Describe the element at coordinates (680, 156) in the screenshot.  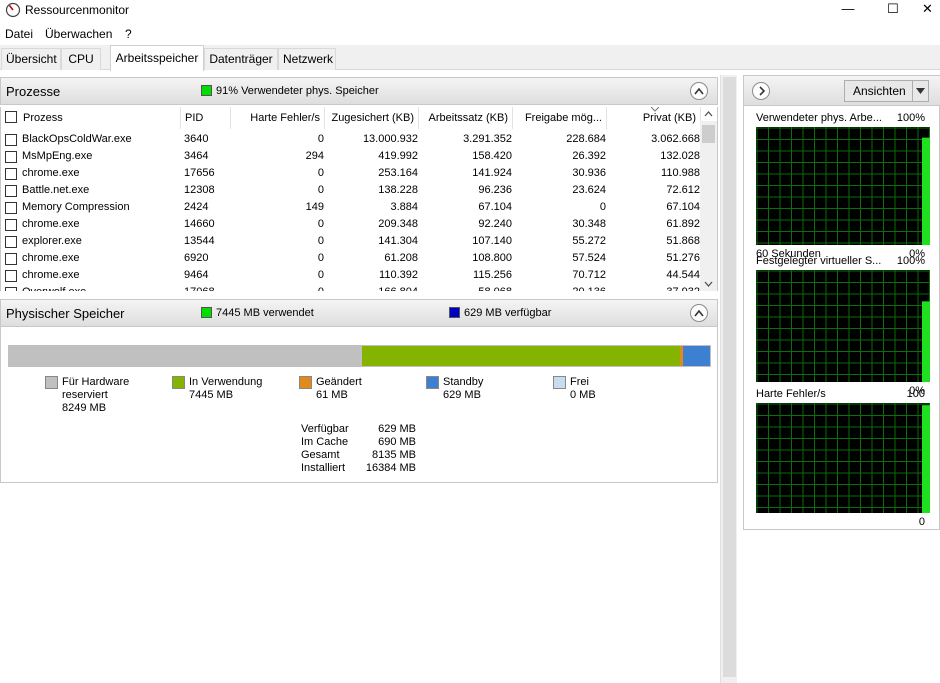
I see `cell-privat: 132.028` at that location.